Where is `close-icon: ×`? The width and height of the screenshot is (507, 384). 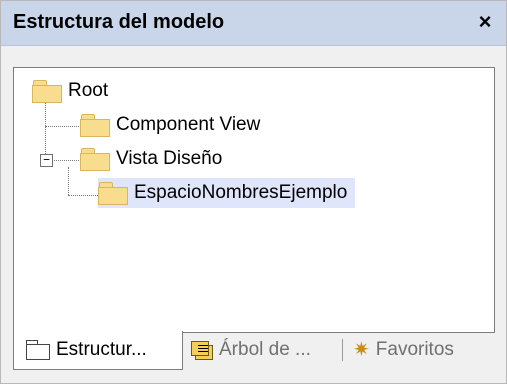
close-icon: × is located at coordinates (485, 21).